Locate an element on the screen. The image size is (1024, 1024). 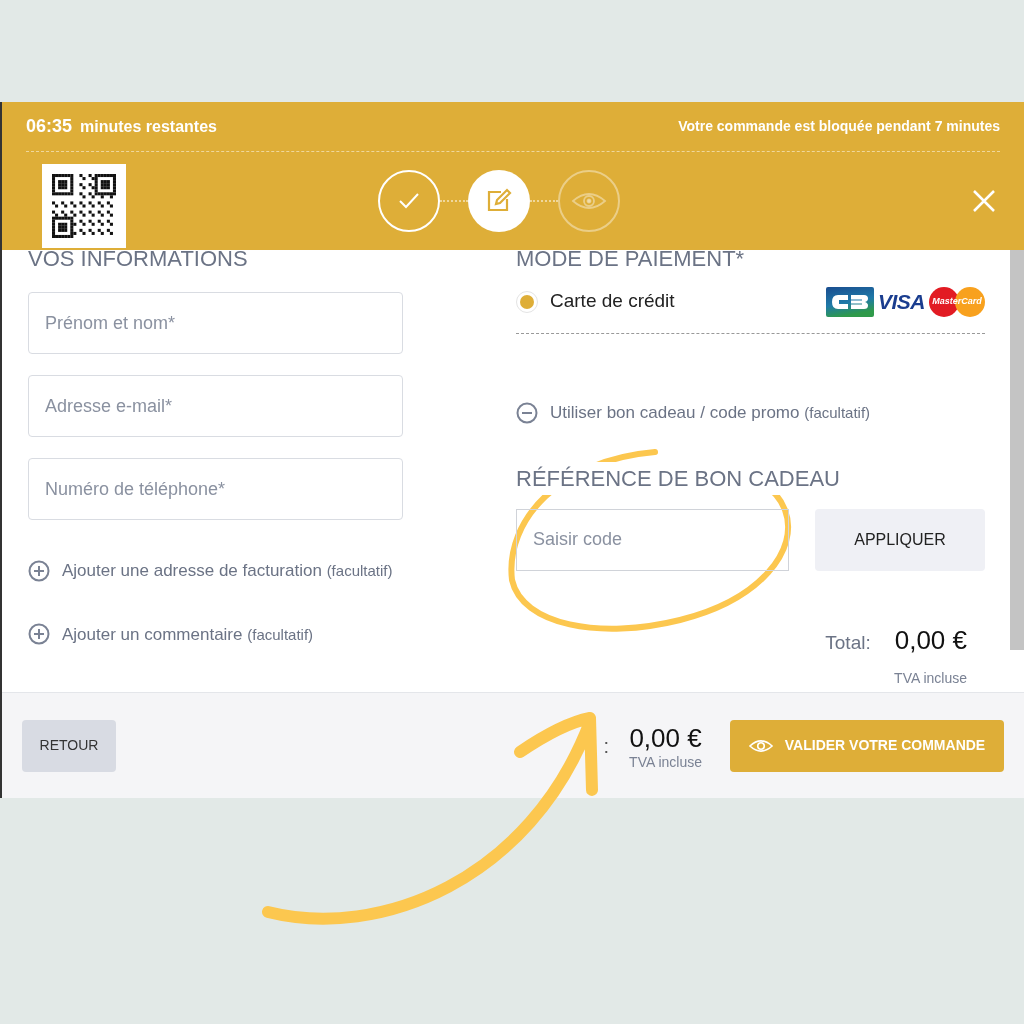
eye-icon is located at coordinates (760, 745).